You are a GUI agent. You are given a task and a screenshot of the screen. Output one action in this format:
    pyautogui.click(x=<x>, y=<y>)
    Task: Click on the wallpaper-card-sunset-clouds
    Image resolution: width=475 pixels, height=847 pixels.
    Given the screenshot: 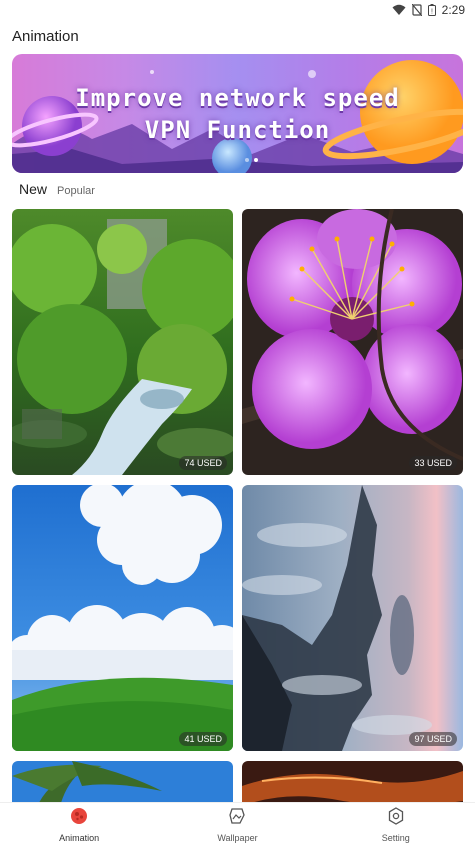 What is the action you would take?
    pyautogui.click(x=352, y=782)
    